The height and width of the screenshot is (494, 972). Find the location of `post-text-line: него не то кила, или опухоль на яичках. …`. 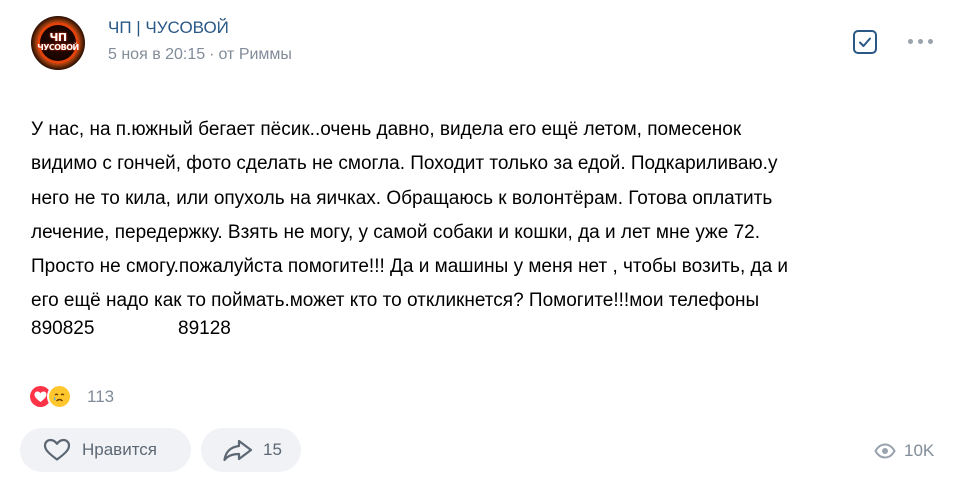

post-text-line: него не то кила, или опухоль на яичках. … is located at coordinates (402, 198).